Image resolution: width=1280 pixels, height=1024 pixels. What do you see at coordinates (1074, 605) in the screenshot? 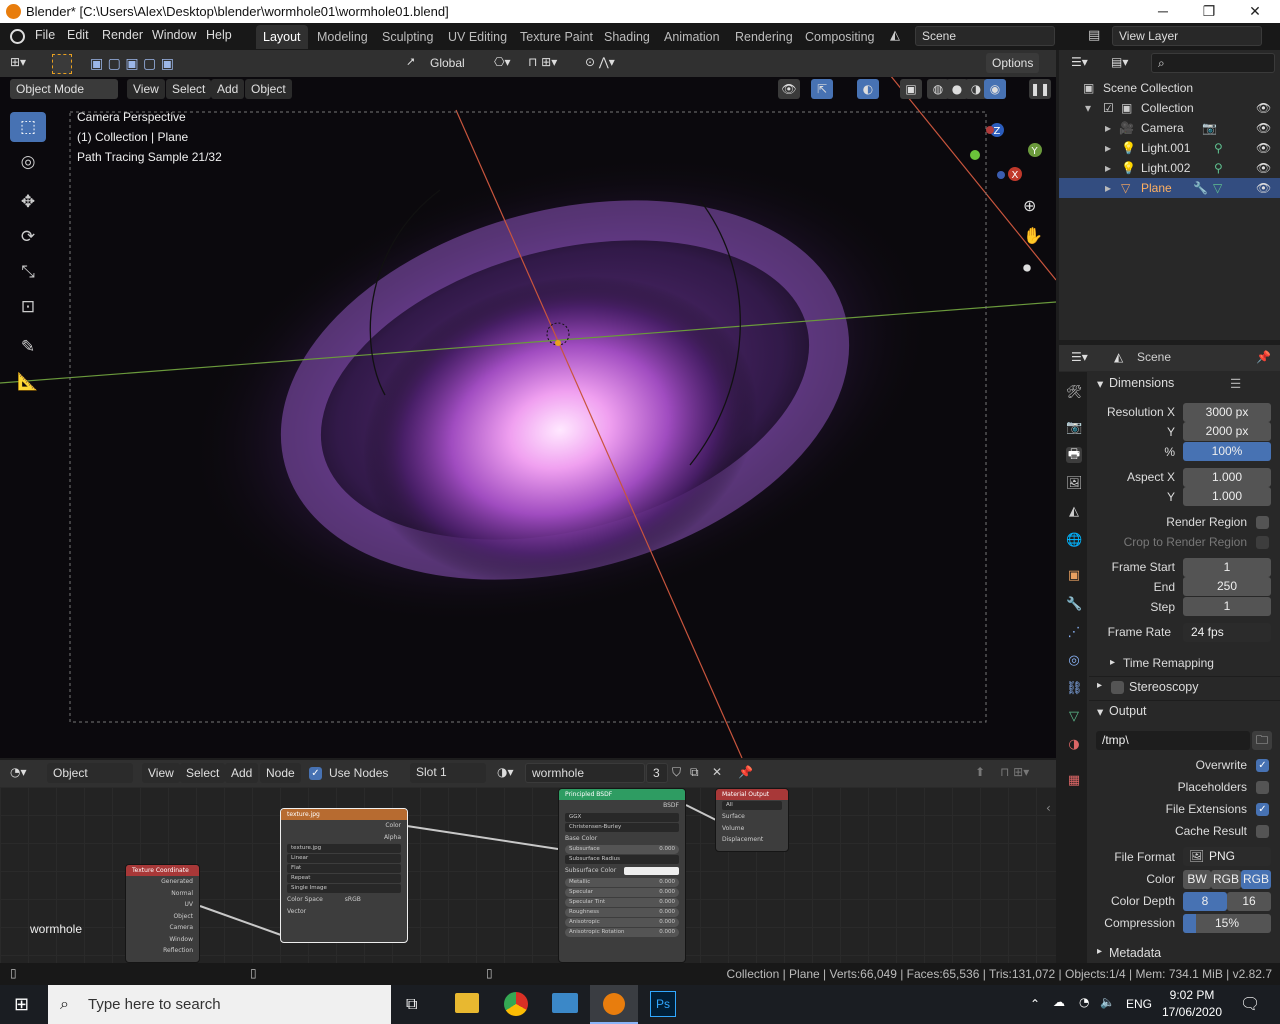
I see `modifier-tab-icon: 🔧` at bounding box center [1074, 605].